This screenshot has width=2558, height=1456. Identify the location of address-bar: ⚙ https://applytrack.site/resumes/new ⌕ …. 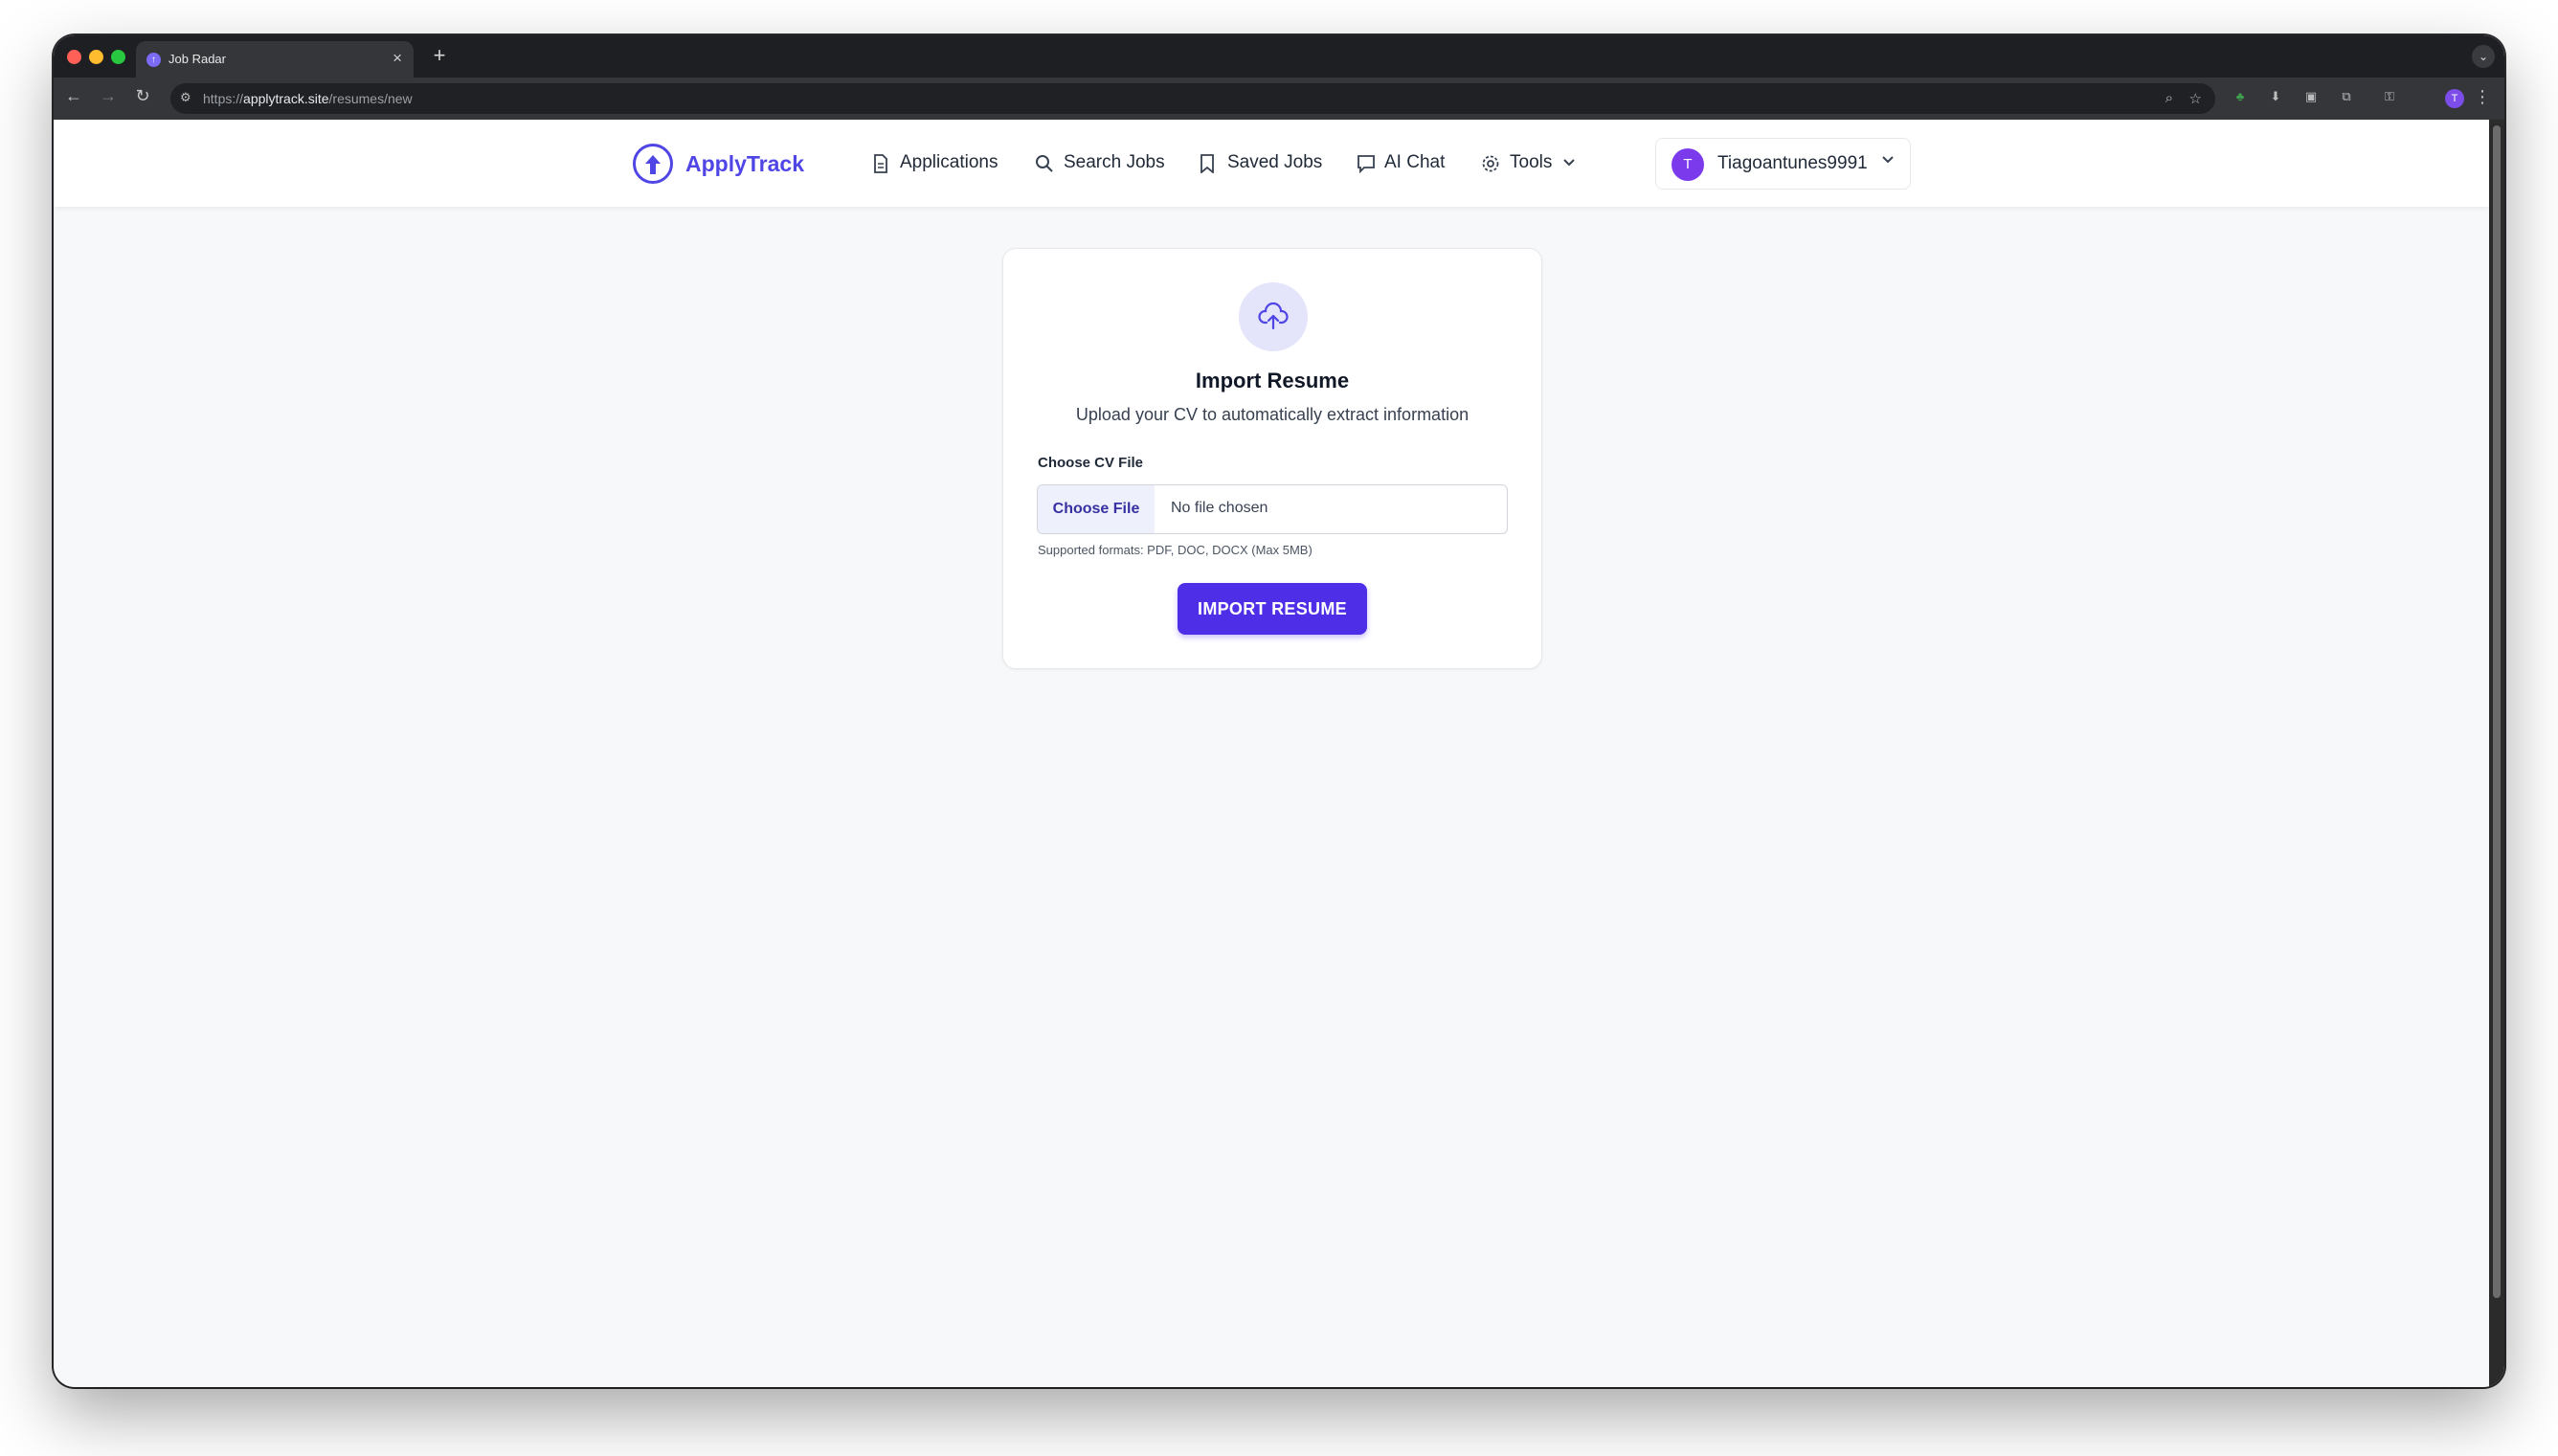
(1192, 98).